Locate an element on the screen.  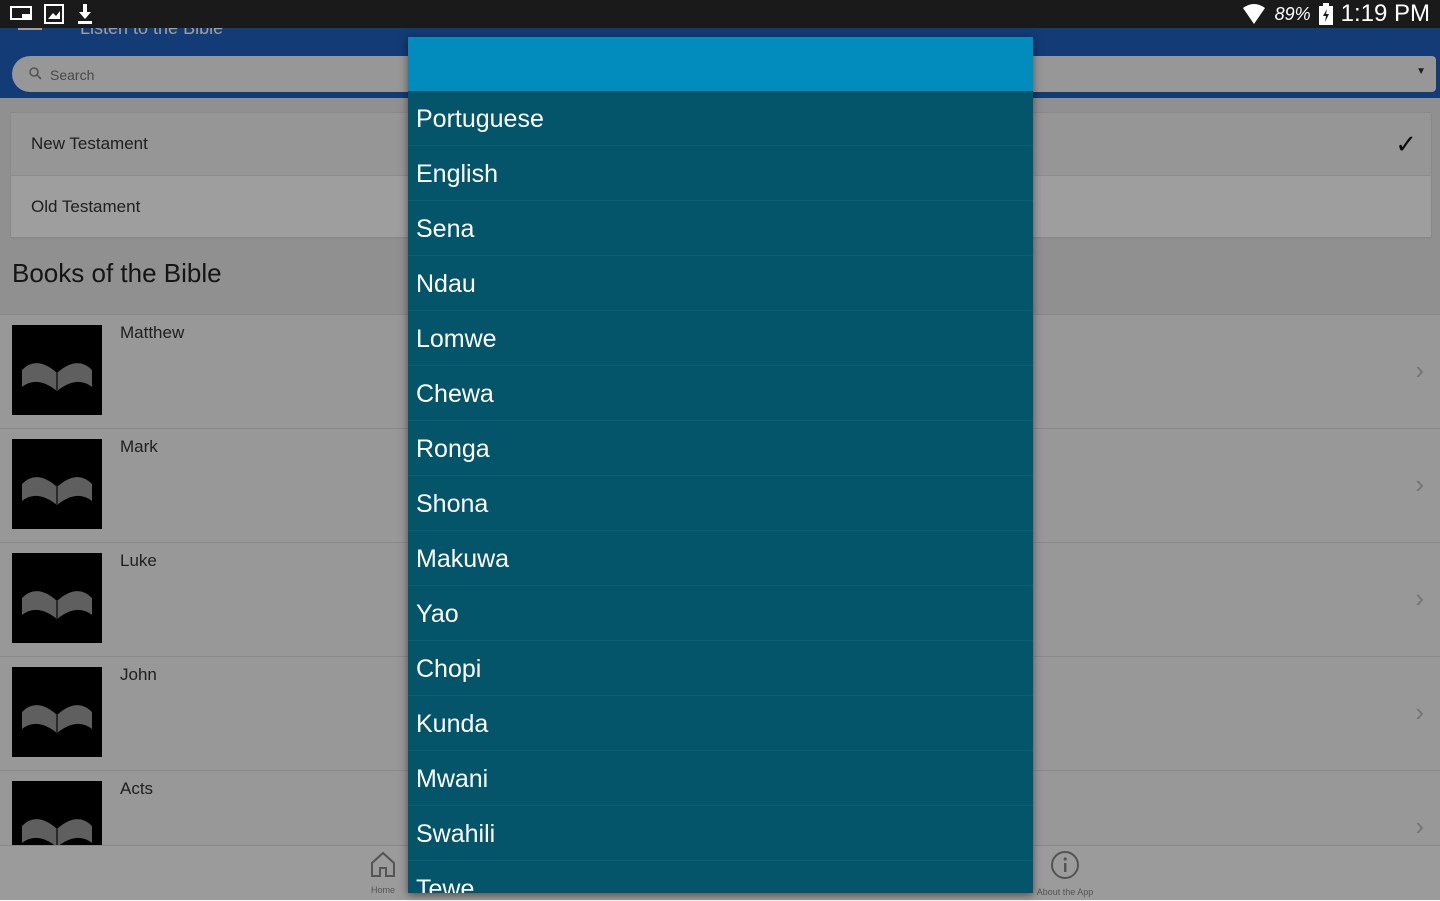
dropdown-option: Portuguese is located at coordinates (720, 118).